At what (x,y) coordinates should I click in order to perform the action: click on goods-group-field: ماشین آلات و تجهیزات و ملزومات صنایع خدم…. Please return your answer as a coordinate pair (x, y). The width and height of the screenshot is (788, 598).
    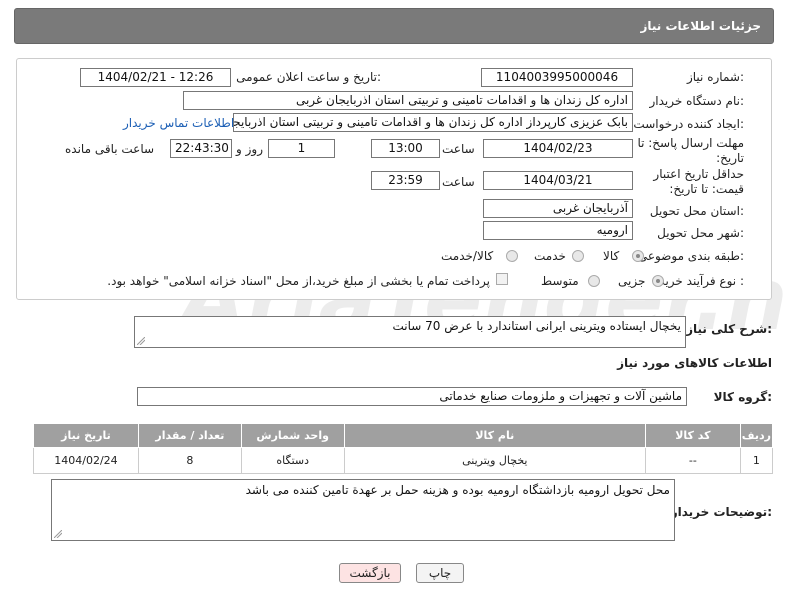
    Looking at the image, I should click on (412, 396).